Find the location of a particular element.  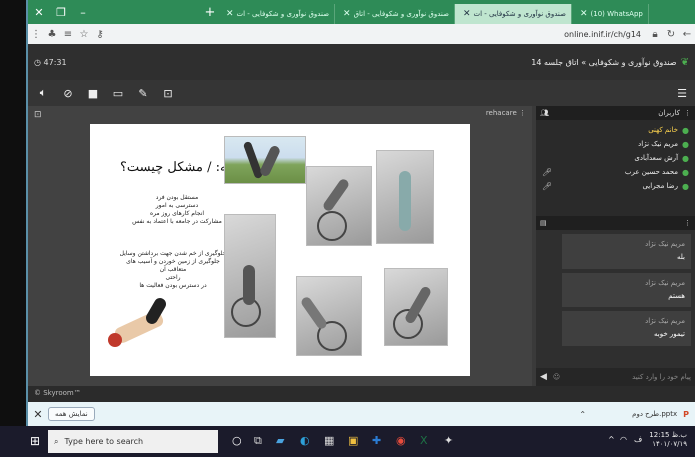

fullscreen-icon: ⊡ is located at coordinates (38, 115).